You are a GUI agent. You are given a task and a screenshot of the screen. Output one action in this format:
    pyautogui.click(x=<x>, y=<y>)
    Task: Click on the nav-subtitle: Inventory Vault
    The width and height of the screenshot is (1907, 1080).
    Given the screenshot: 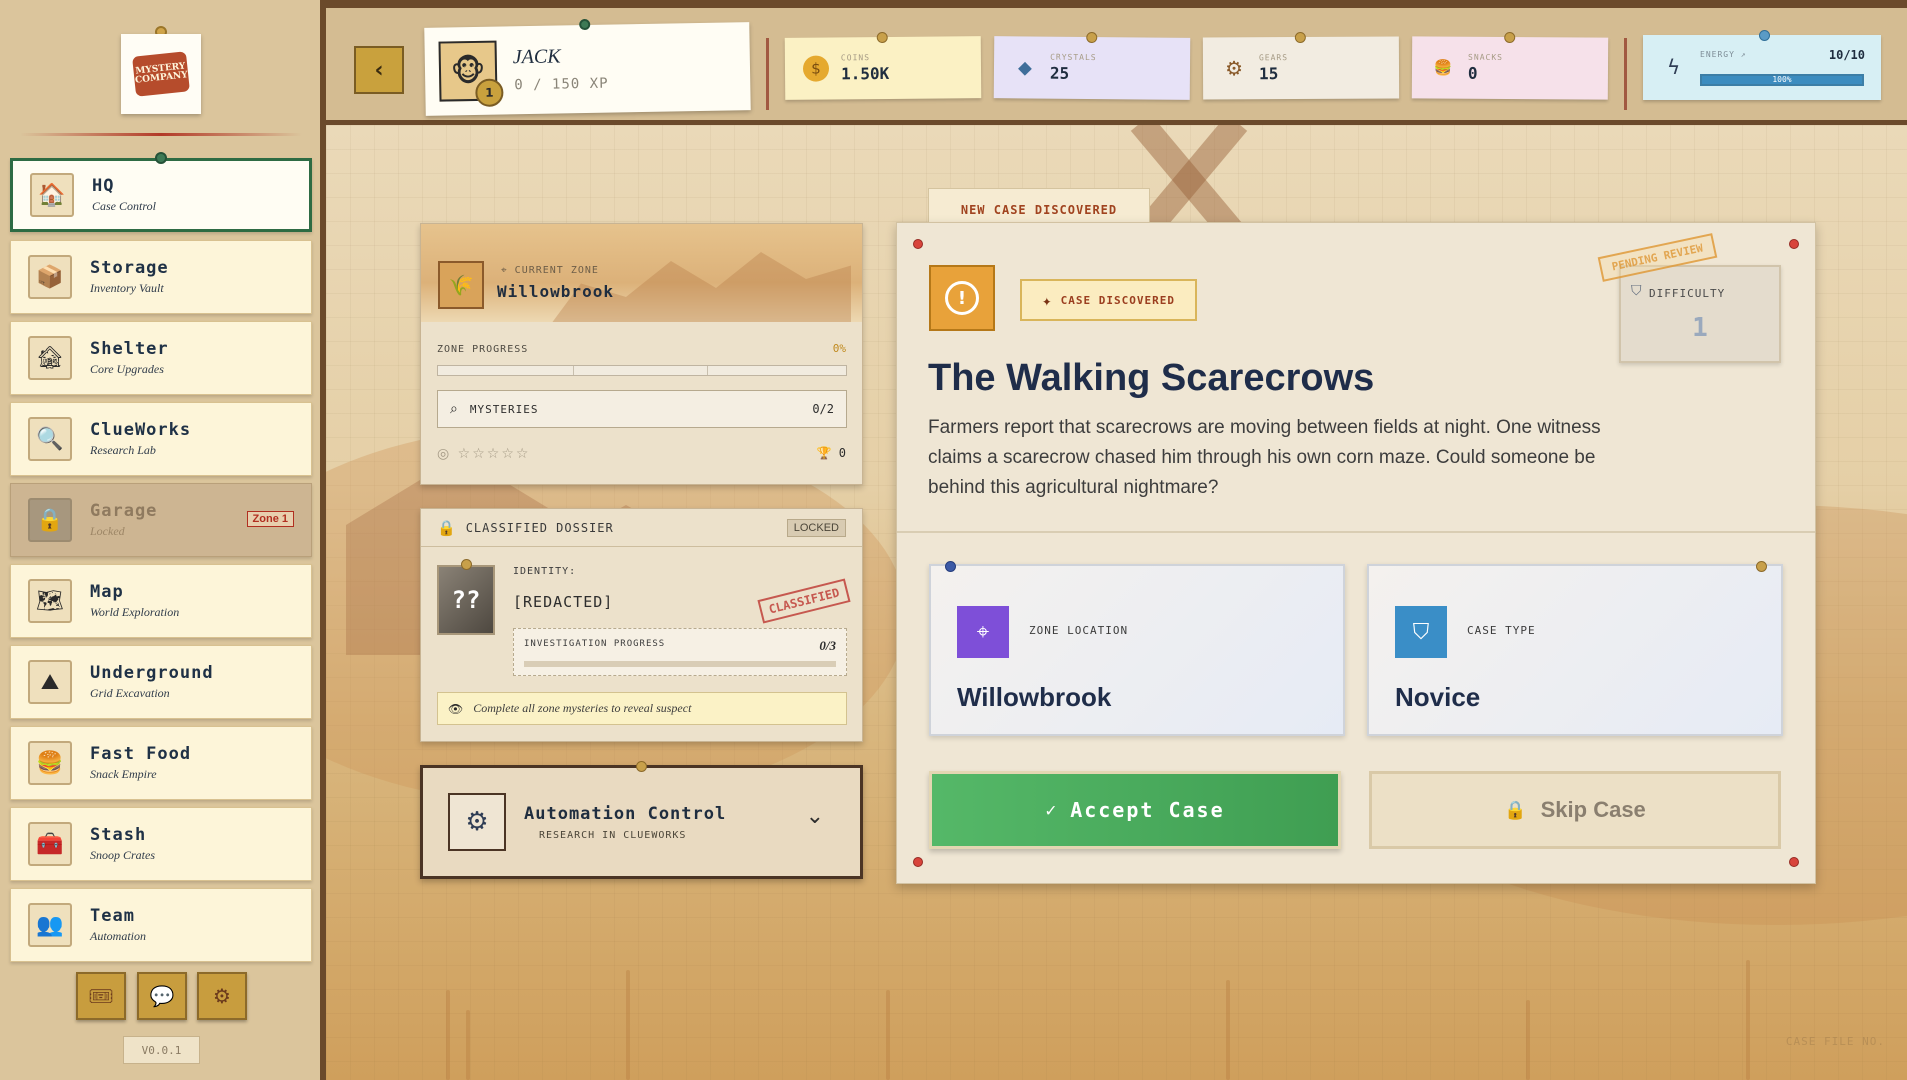 What is the action you would take?
    pyautogui.click(x=127, y=288)
    